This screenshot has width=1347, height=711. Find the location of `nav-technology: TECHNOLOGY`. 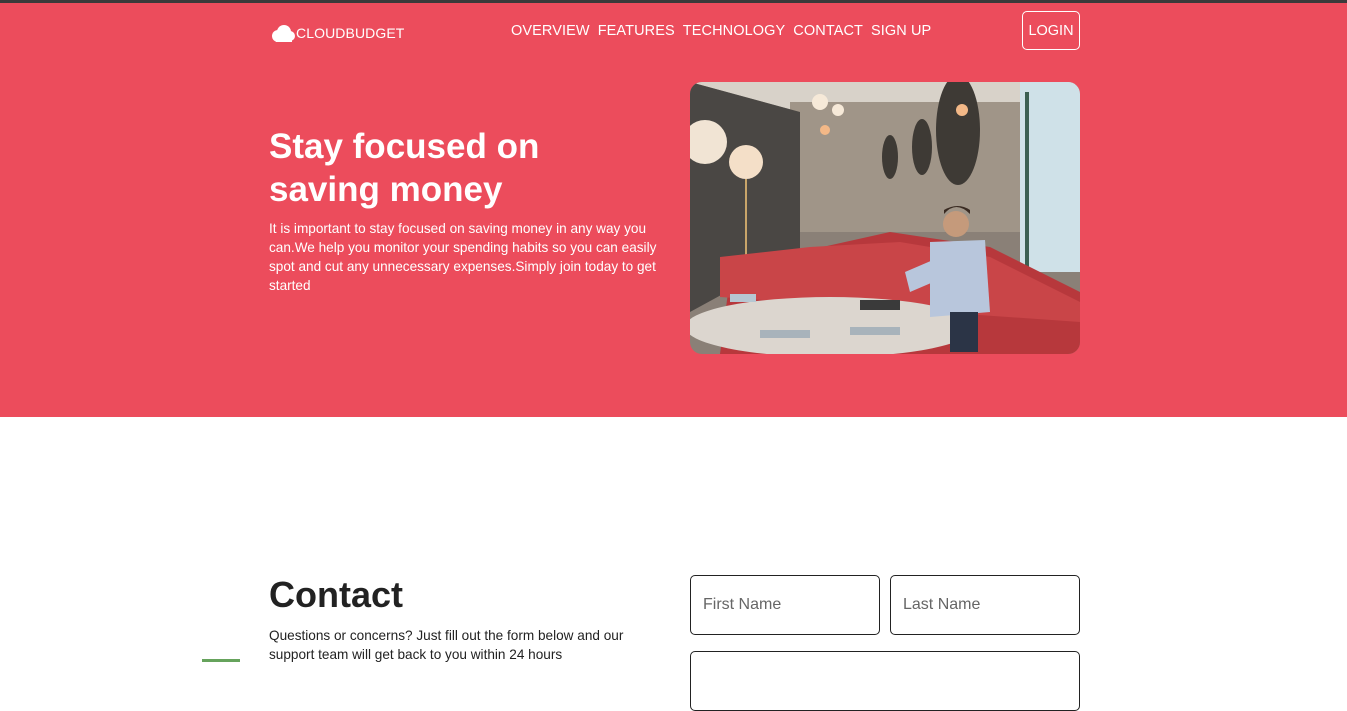

nav-technology: TECHNOLOGY is located at coordinates (734, 31).